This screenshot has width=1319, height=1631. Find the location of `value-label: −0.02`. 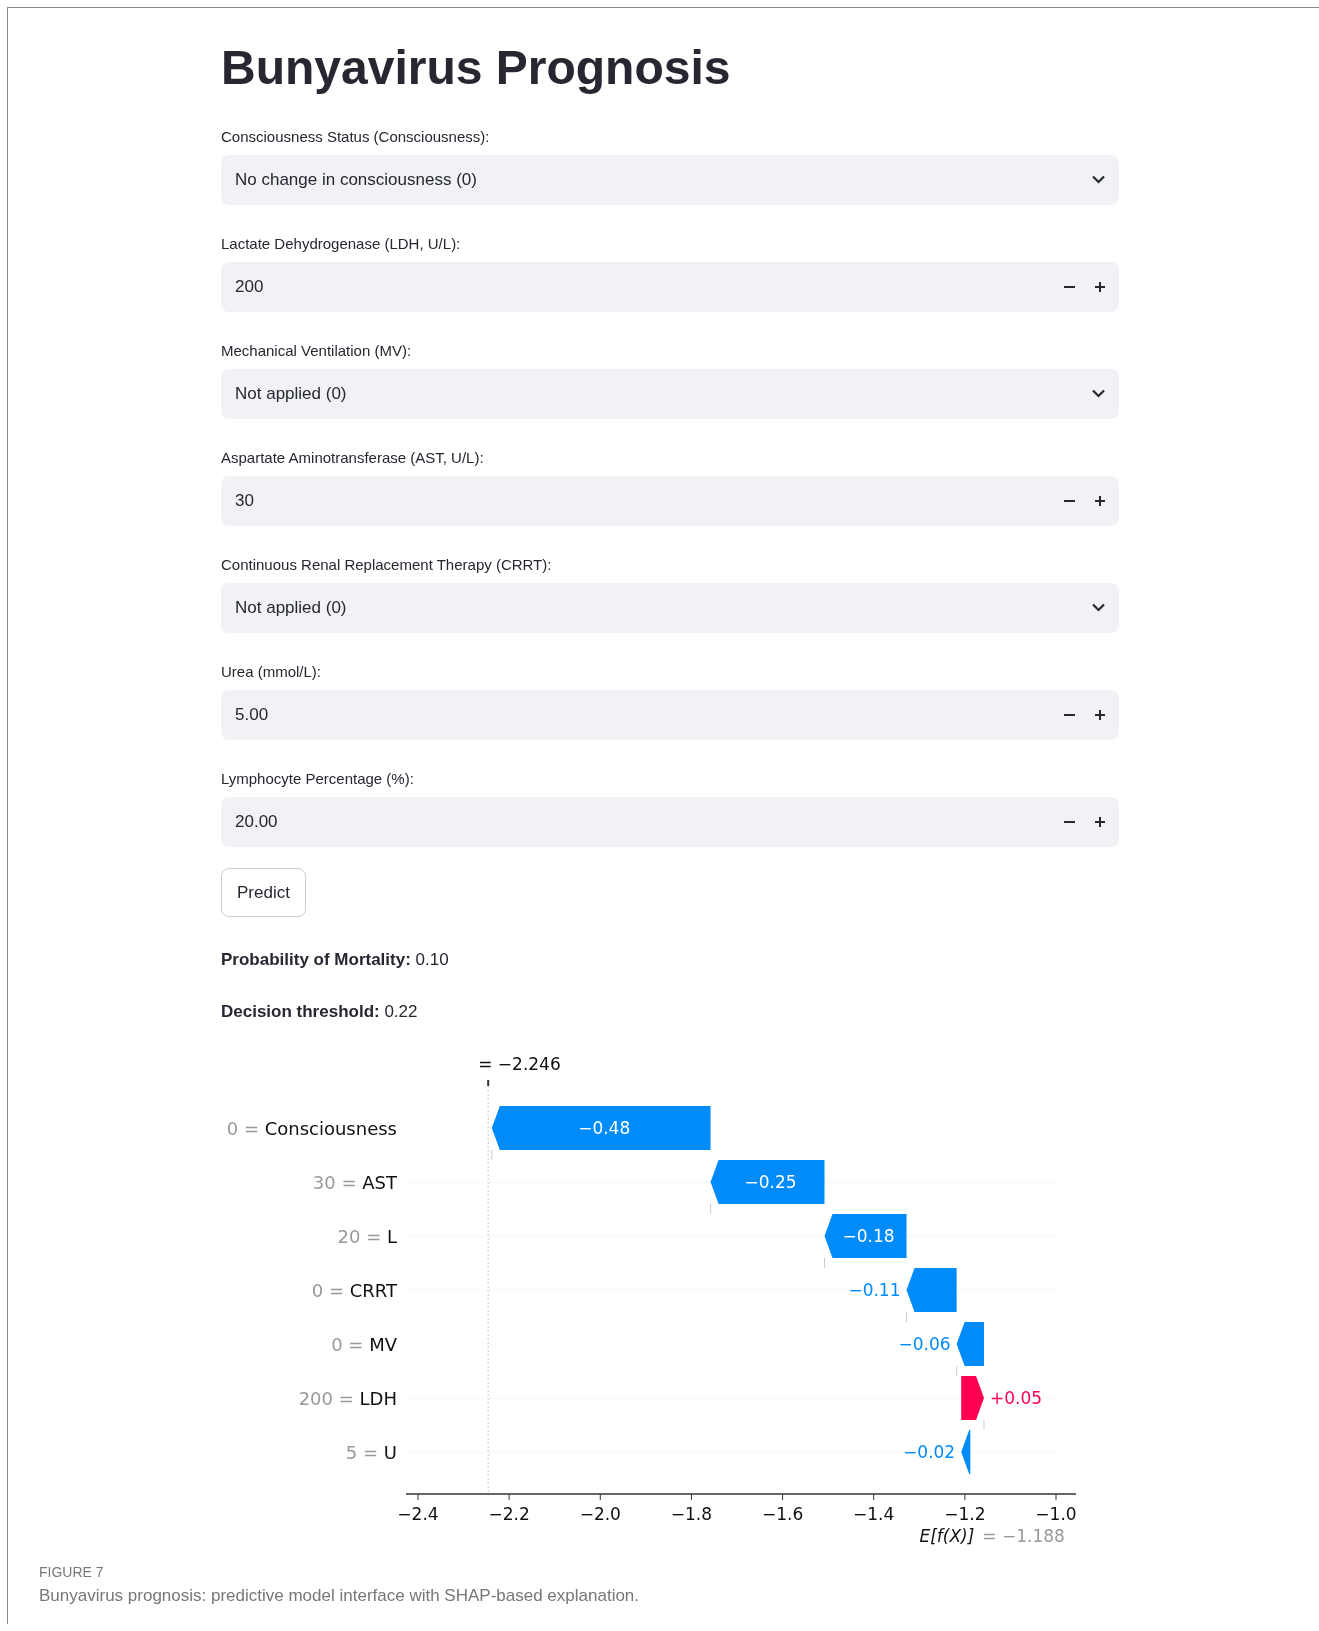

value-label: −0.02 is located at coordinates (929, 1452).